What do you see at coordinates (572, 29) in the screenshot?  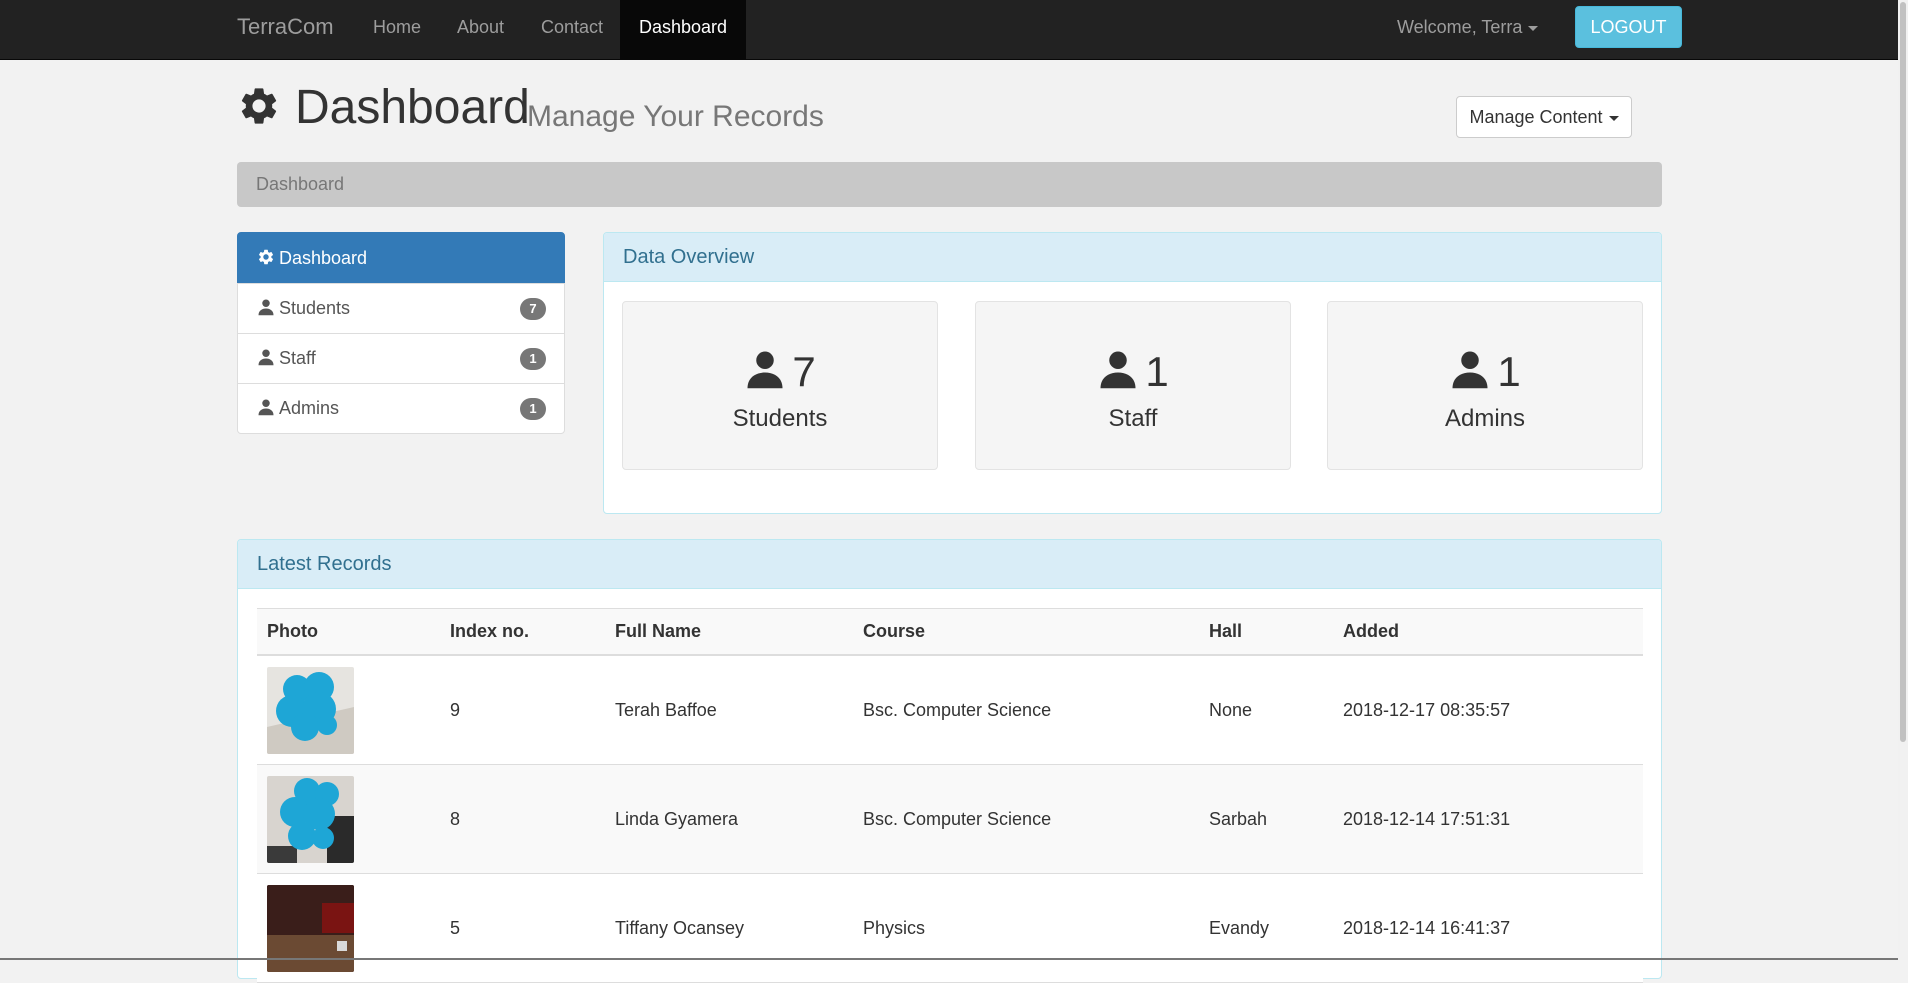 I see `nav-contact: Contact` at bounding box center [572, 29].